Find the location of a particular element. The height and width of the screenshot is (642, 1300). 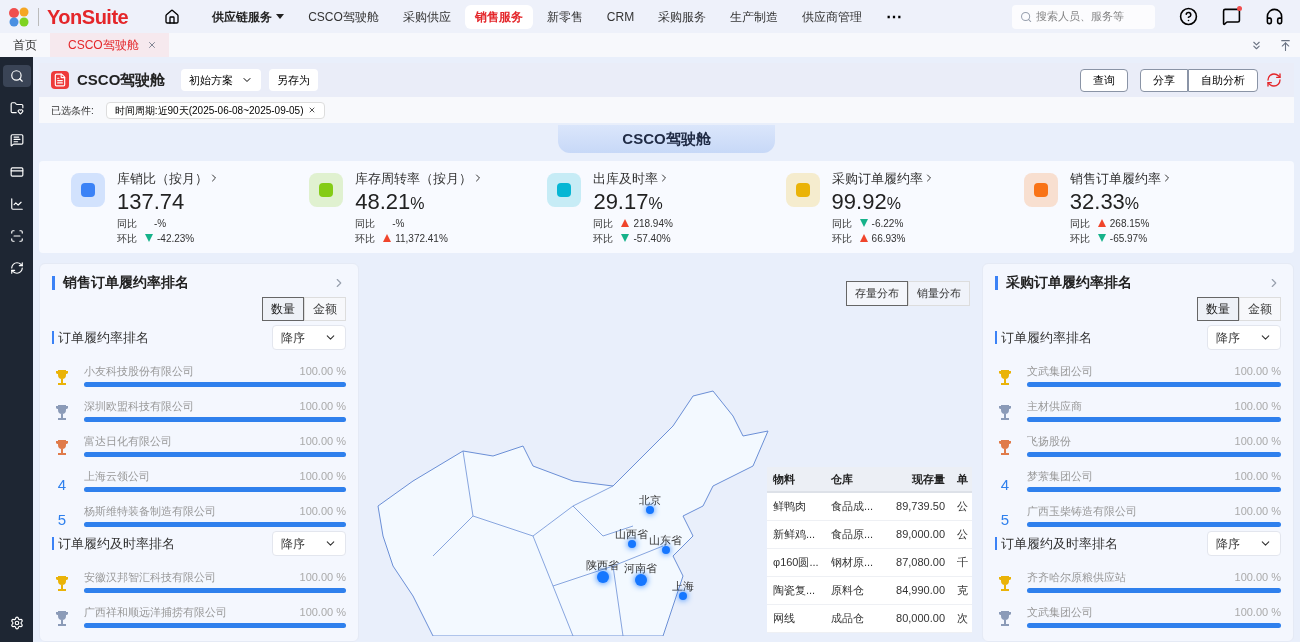

nav-tab: 新零售 is located at coordinates (564, 16).